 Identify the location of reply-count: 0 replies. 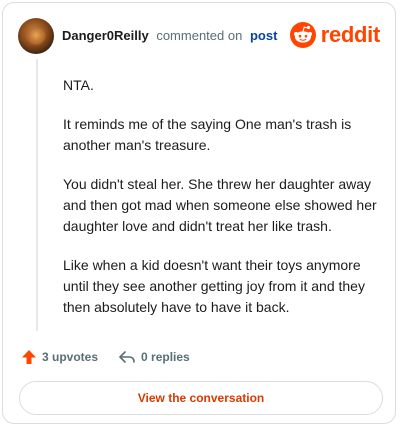
(165, 357).